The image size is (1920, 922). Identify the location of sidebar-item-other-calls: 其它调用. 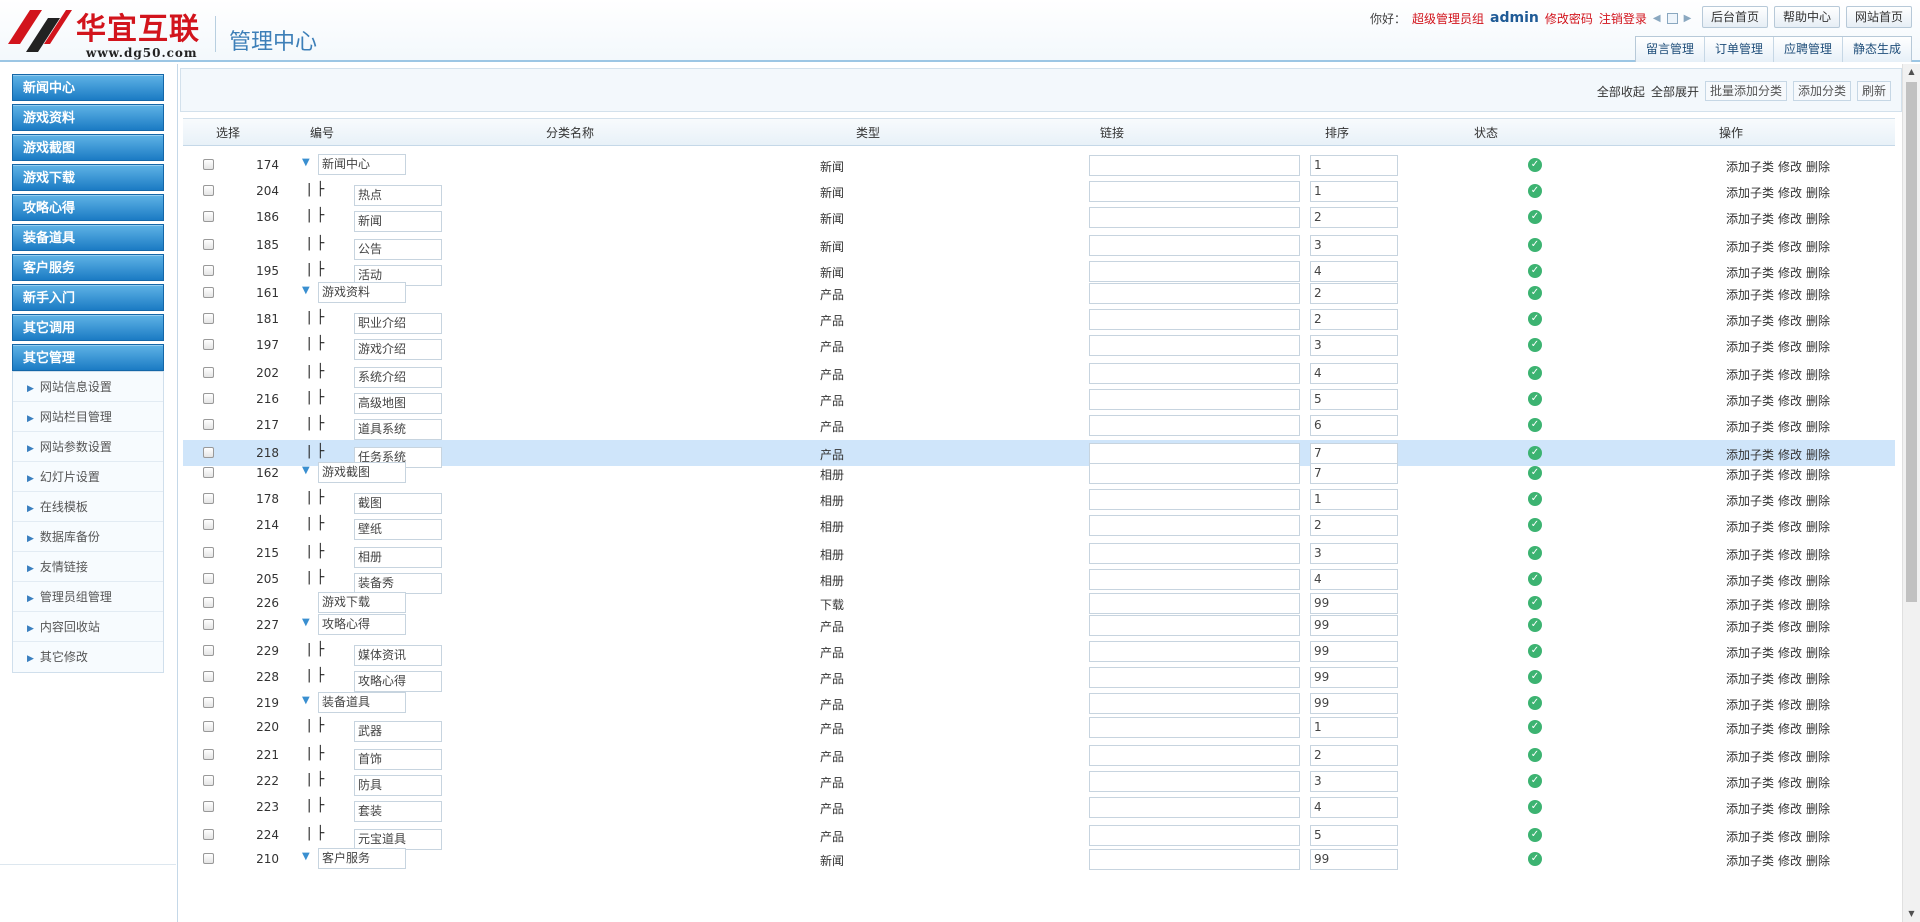
(88, 327).